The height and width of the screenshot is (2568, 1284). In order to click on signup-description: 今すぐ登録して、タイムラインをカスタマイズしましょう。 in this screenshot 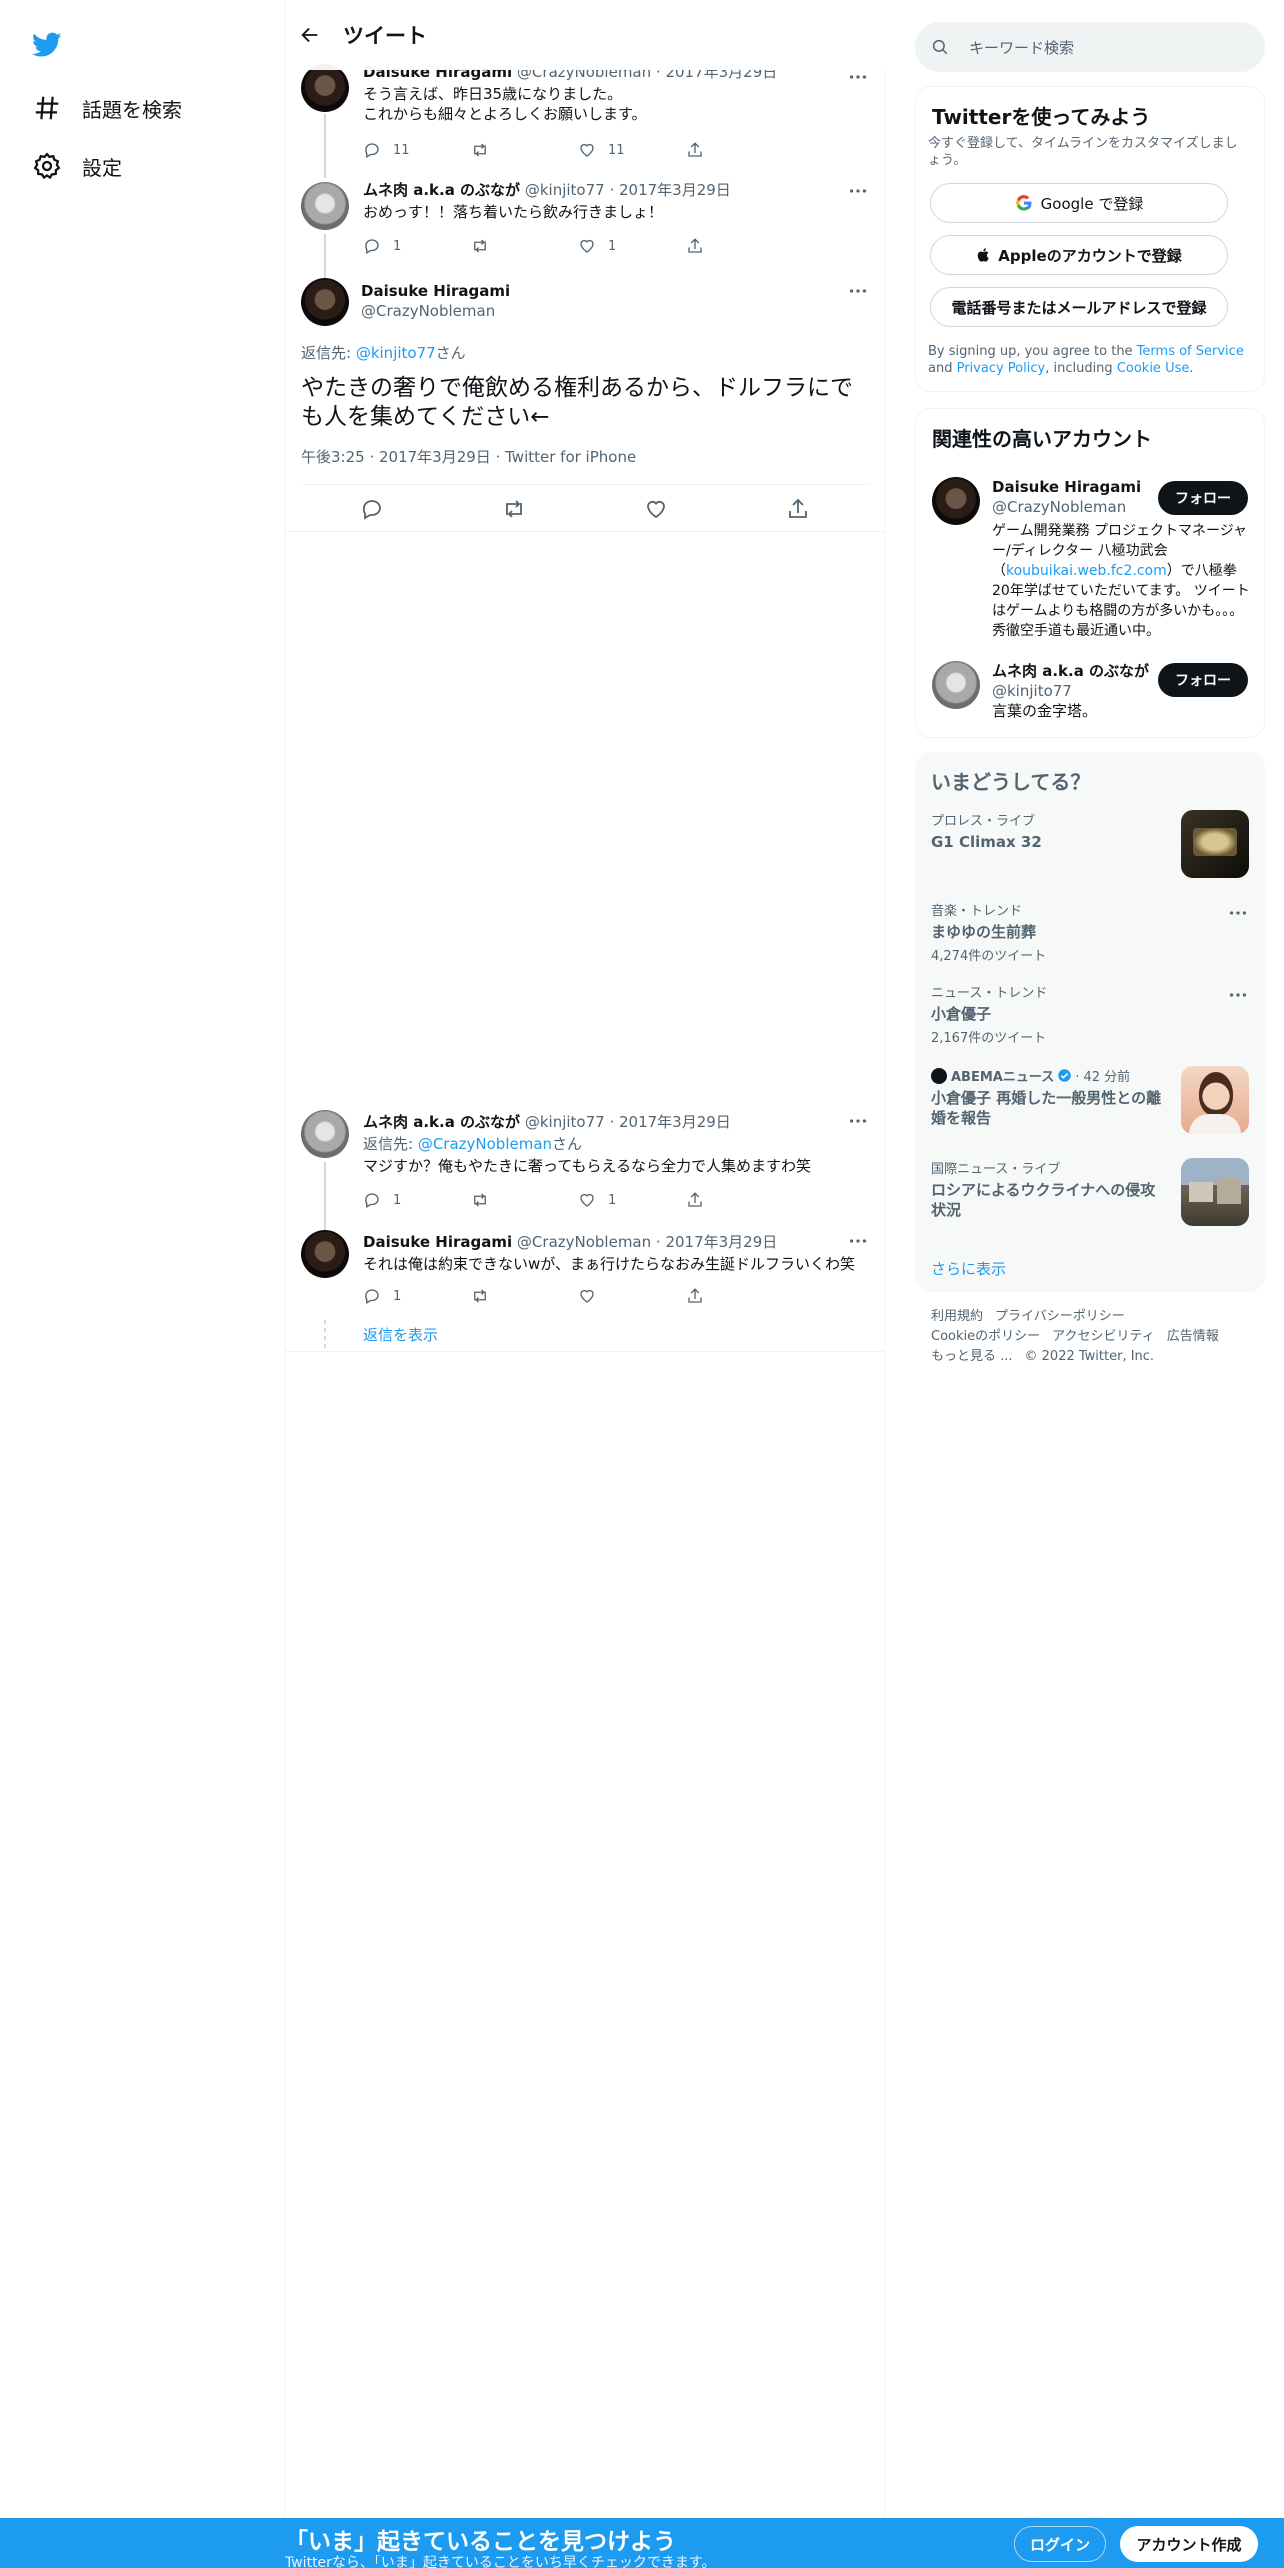, I will do `click(1083, 152)`.